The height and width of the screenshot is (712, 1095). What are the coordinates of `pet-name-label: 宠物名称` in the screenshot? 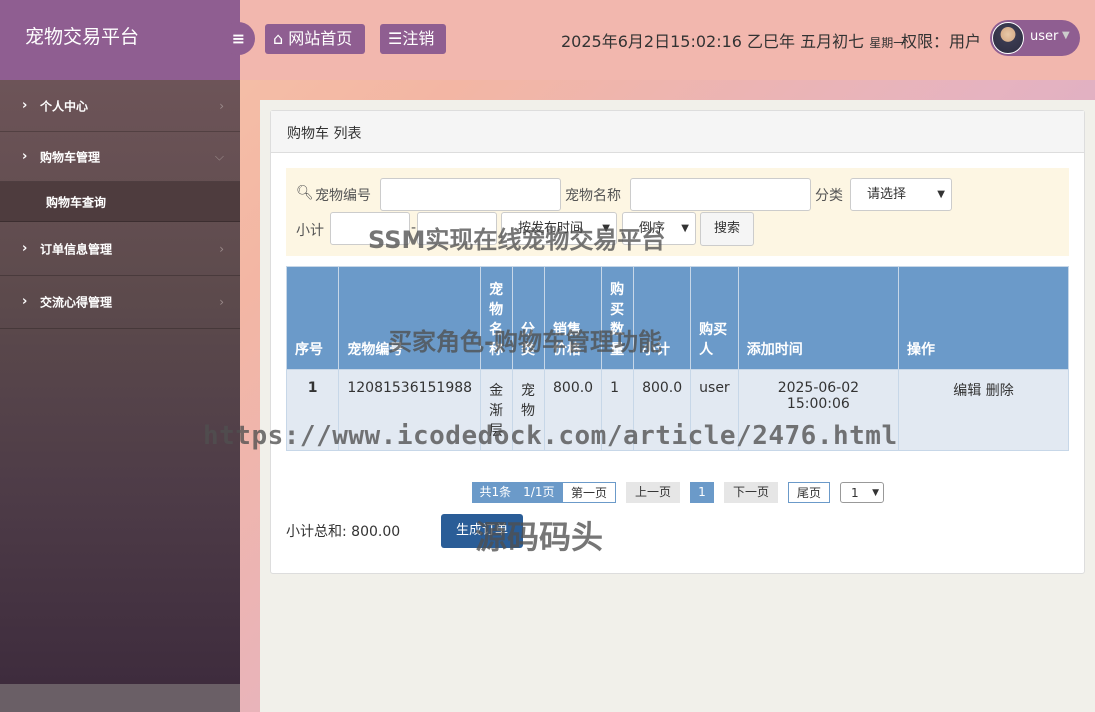 It's located at (593, 196).